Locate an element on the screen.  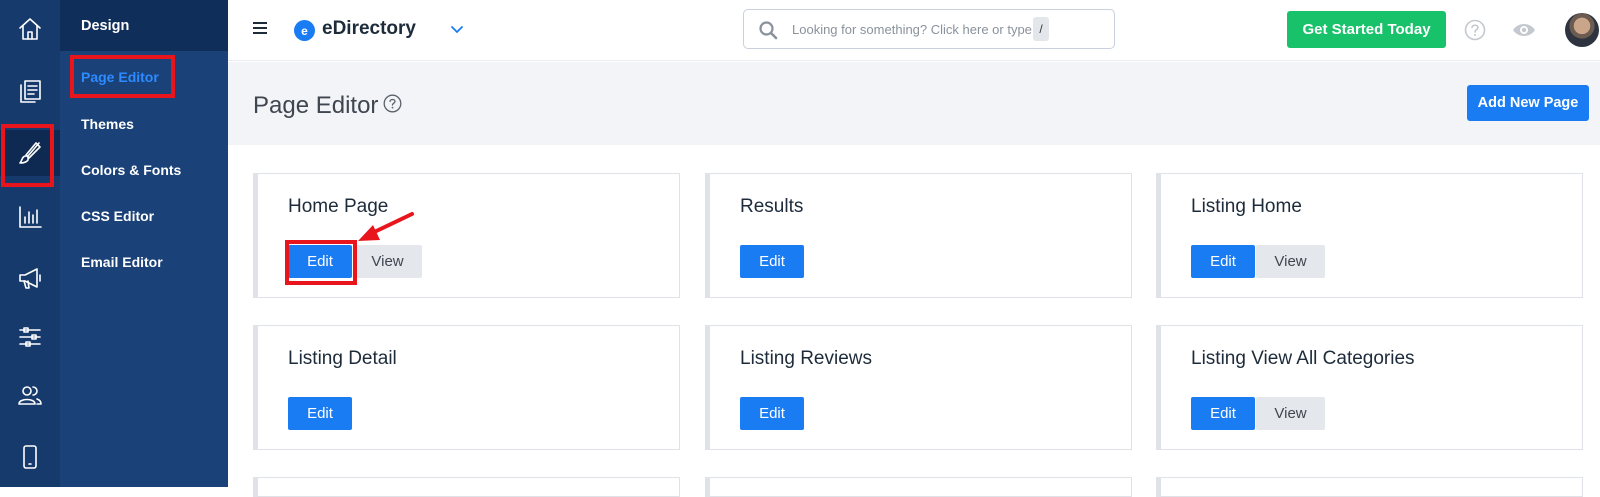
card-title: Listing View All Categories is located at coordinates (1303, 358).